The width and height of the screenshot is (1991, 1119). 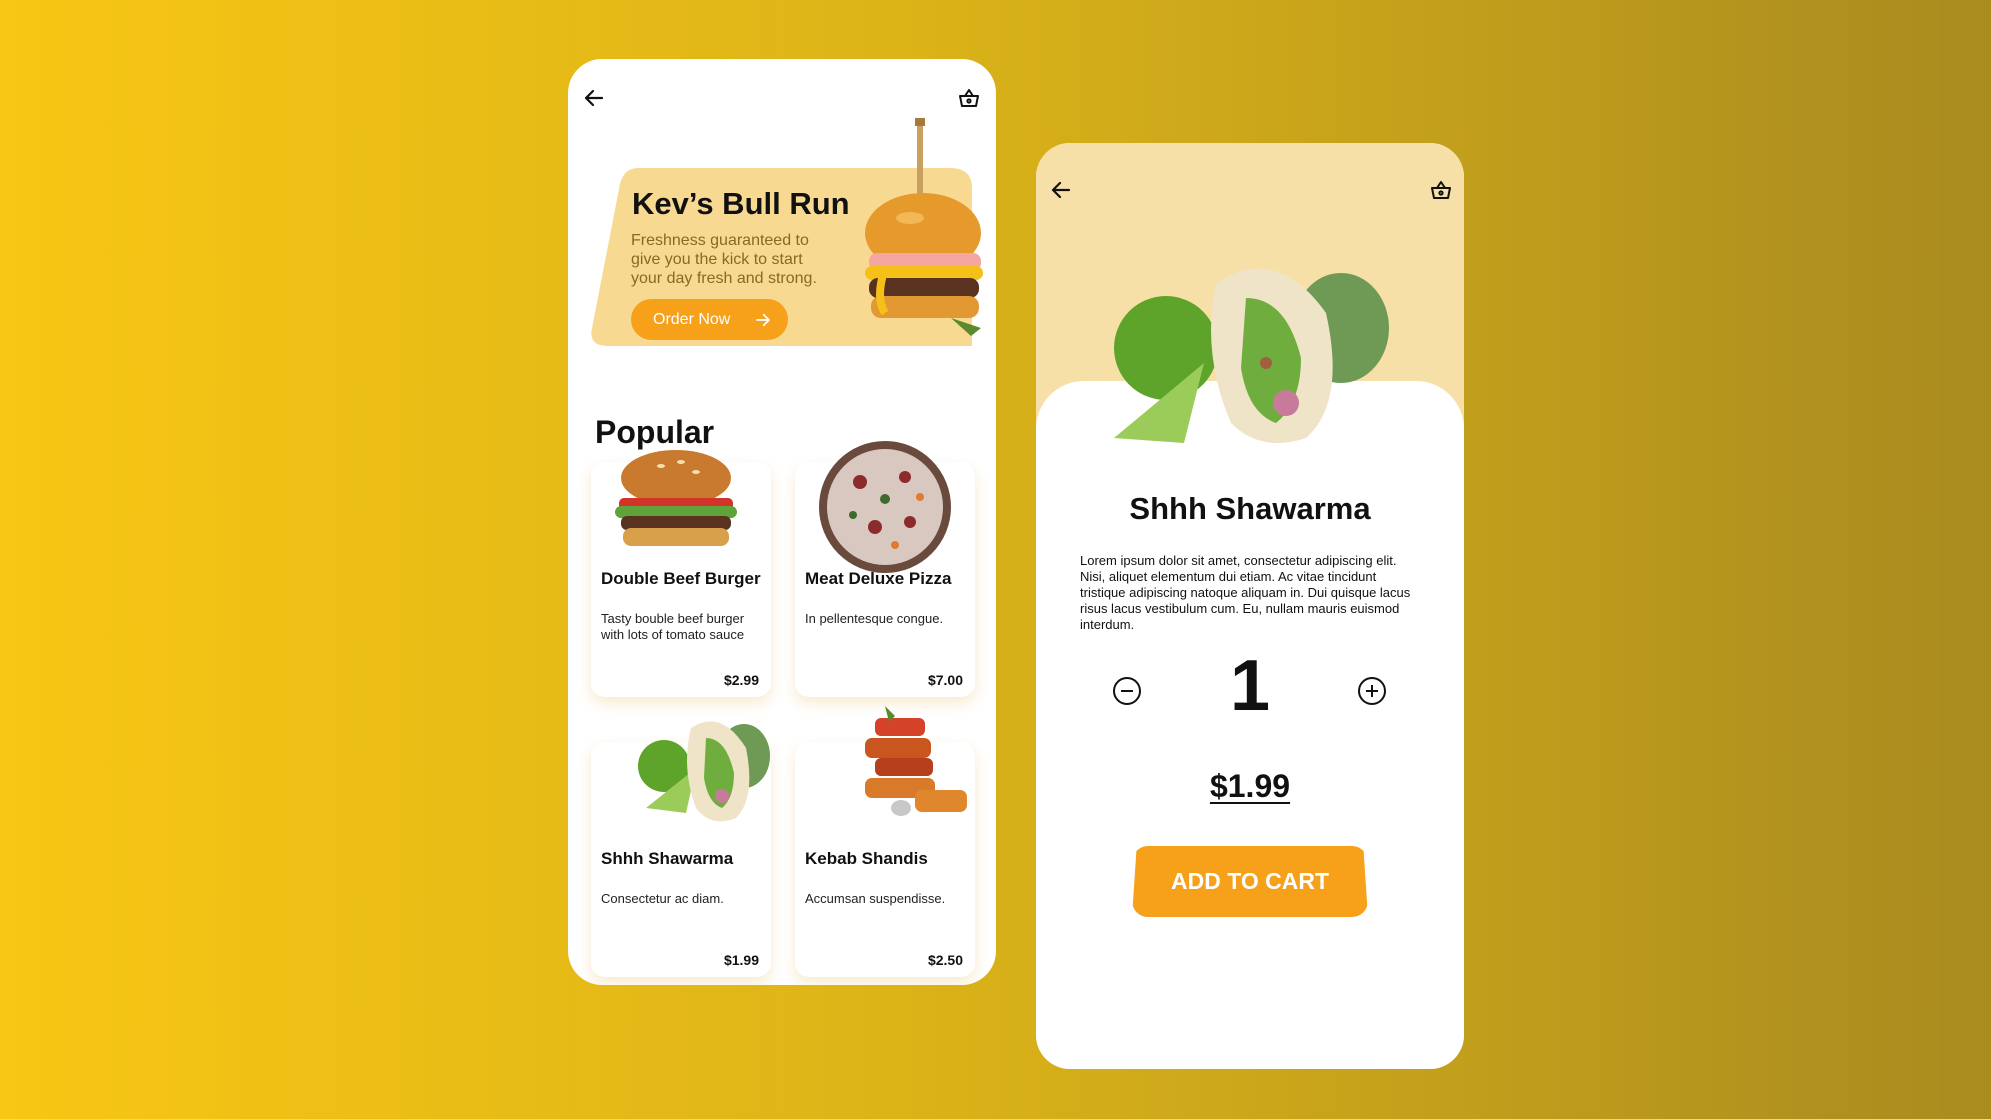 What do you see at coordinates (681, 578) in the screenshot?
I see `product-name: Double Beef Burger` at bounding box center [681, 578].